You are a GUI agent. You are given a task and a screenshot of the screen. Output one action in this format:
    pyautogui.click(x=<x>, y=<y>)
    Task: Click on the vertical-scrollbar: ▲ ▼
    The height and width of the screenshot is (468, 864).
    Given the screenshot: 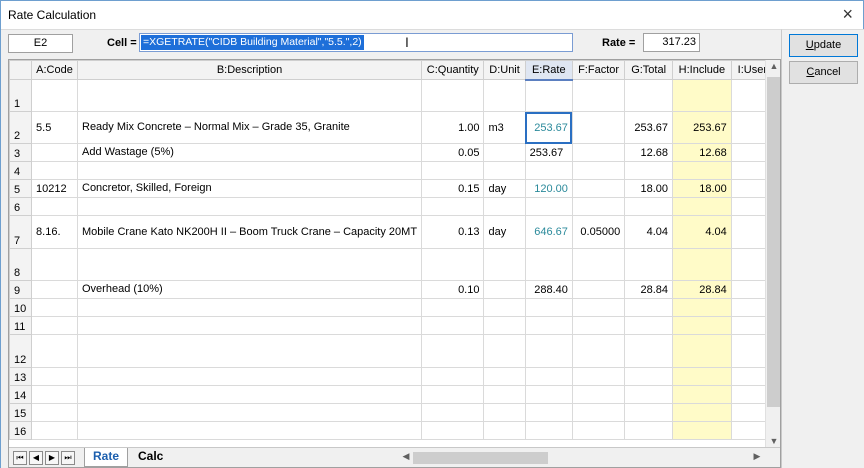 What is the action you would take?
    pyautogui.click(x=772, y=253)
    